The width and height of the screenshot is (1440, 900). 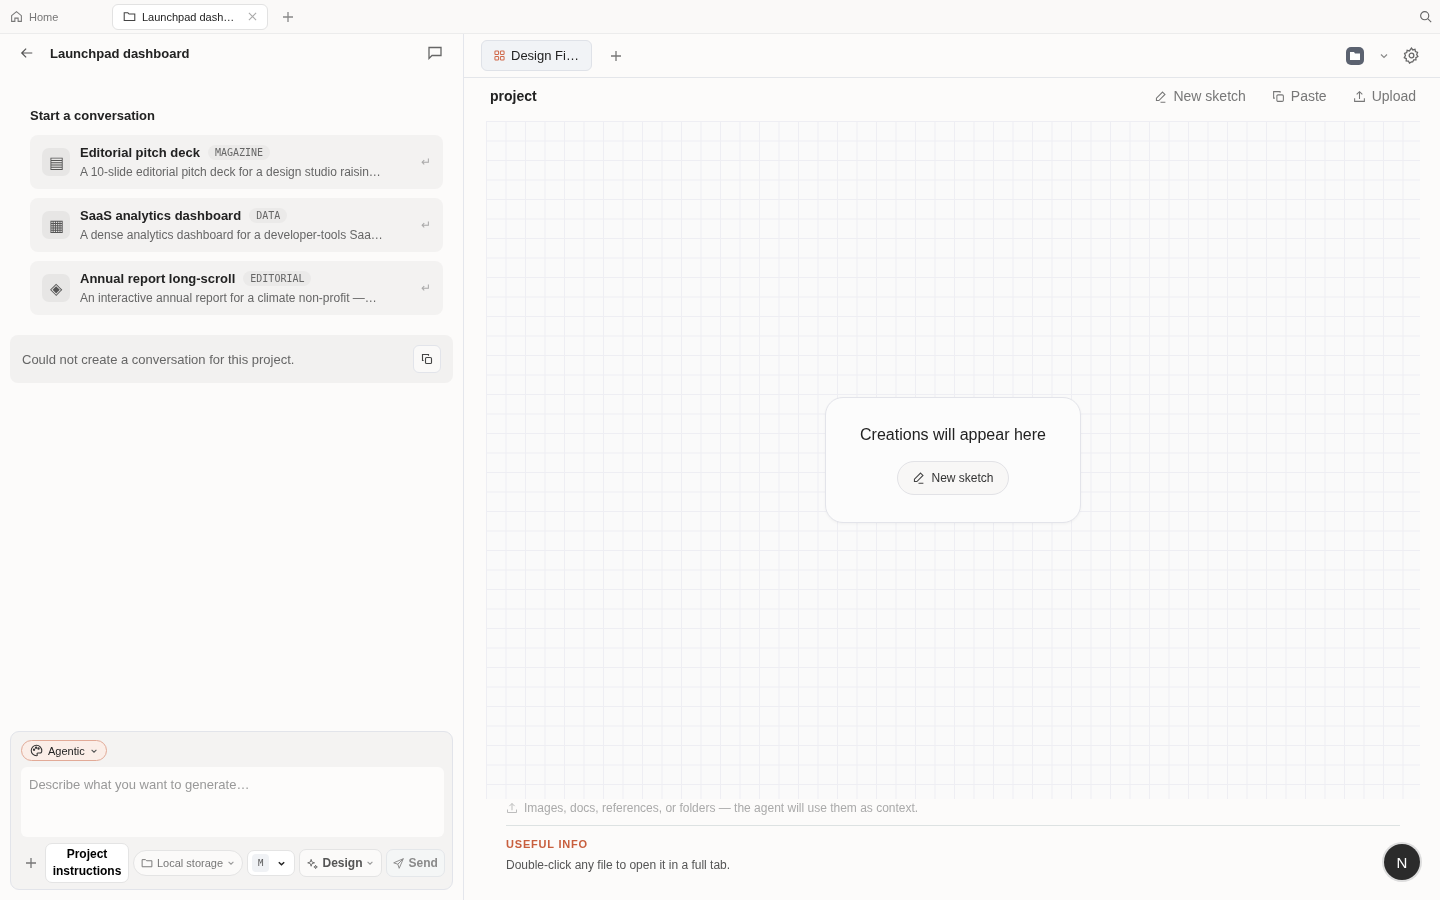 I want to click on search-icon, so click(x=1425, y=16).